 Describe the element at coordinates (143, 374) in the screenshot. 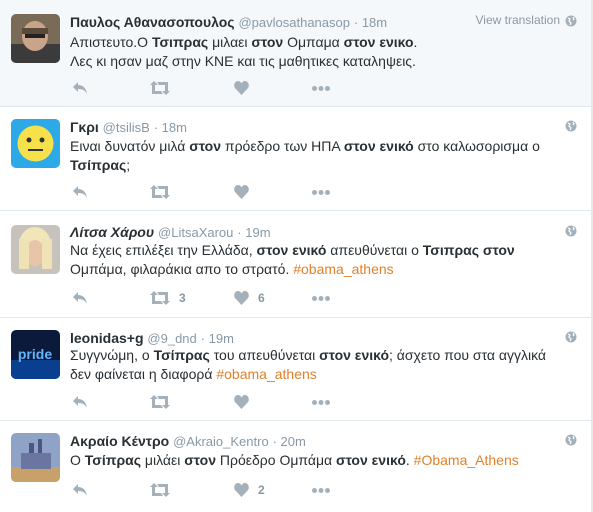

I see `text-segment: δεν φαίνεται η διαφορά` at that location.